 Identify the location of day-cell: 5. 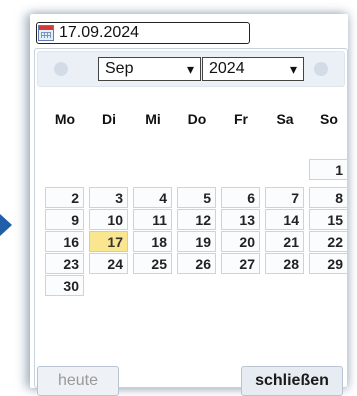
(196, 197).